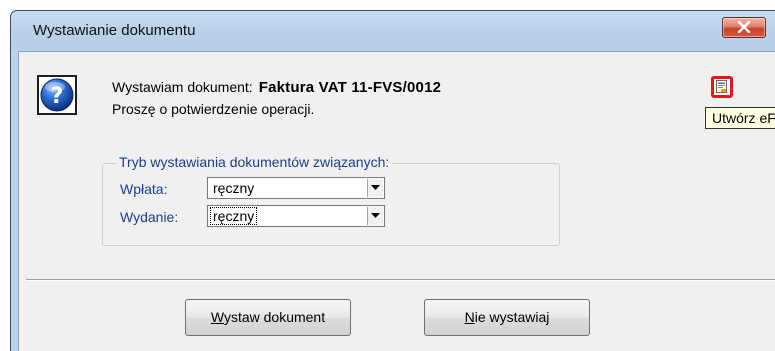  What do you see at coordinates (213, 109) in the screenshot?
I see `message-line-2: Proszę o potwierdzenie operacji.` at bounding box center [213, 109].